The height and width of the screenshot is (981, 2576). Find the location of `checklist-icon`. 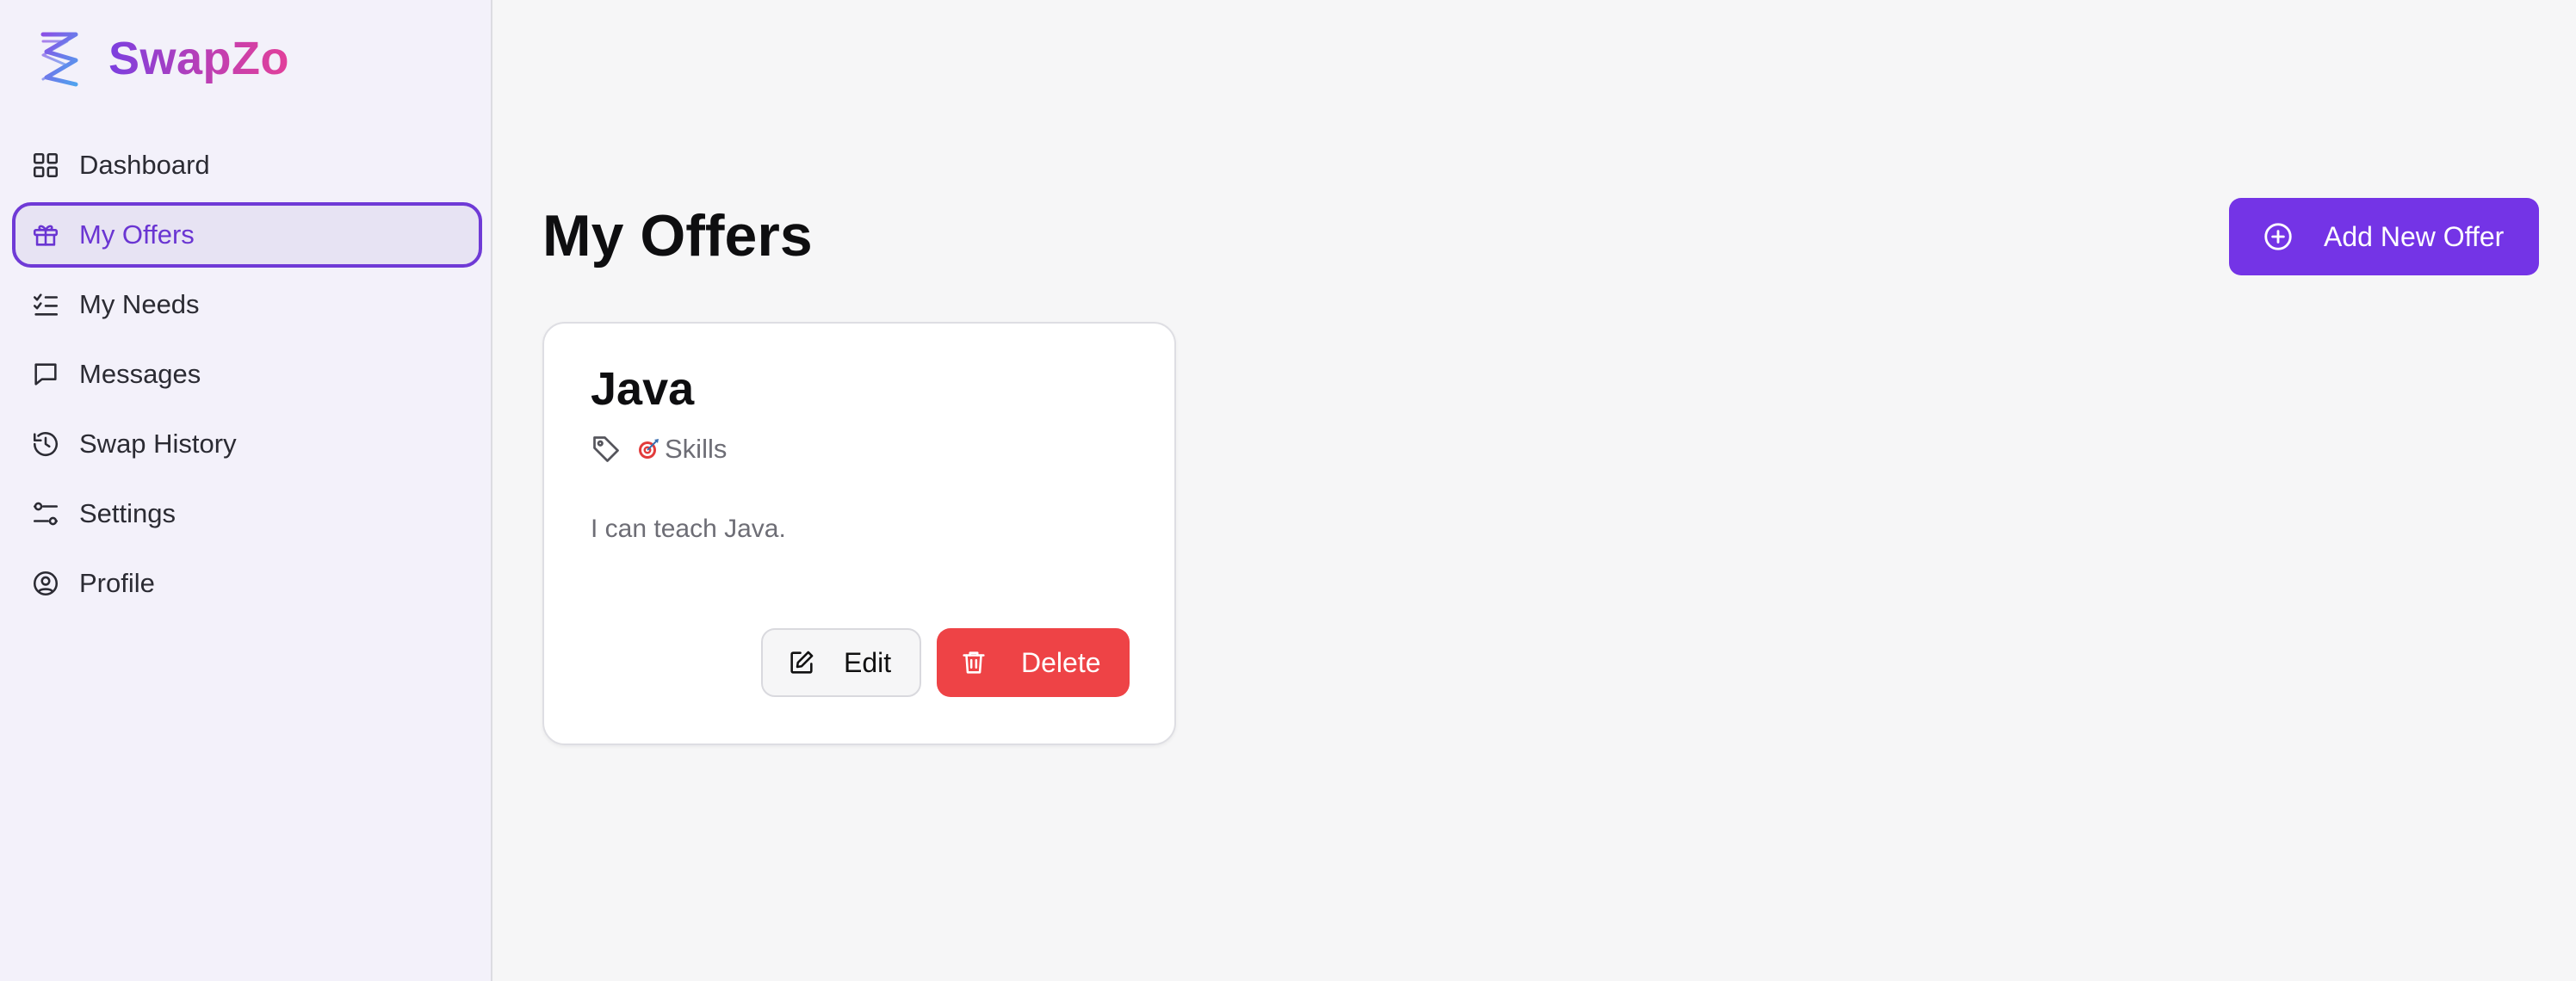

checklist-icon is located at coordinates (46, 304).